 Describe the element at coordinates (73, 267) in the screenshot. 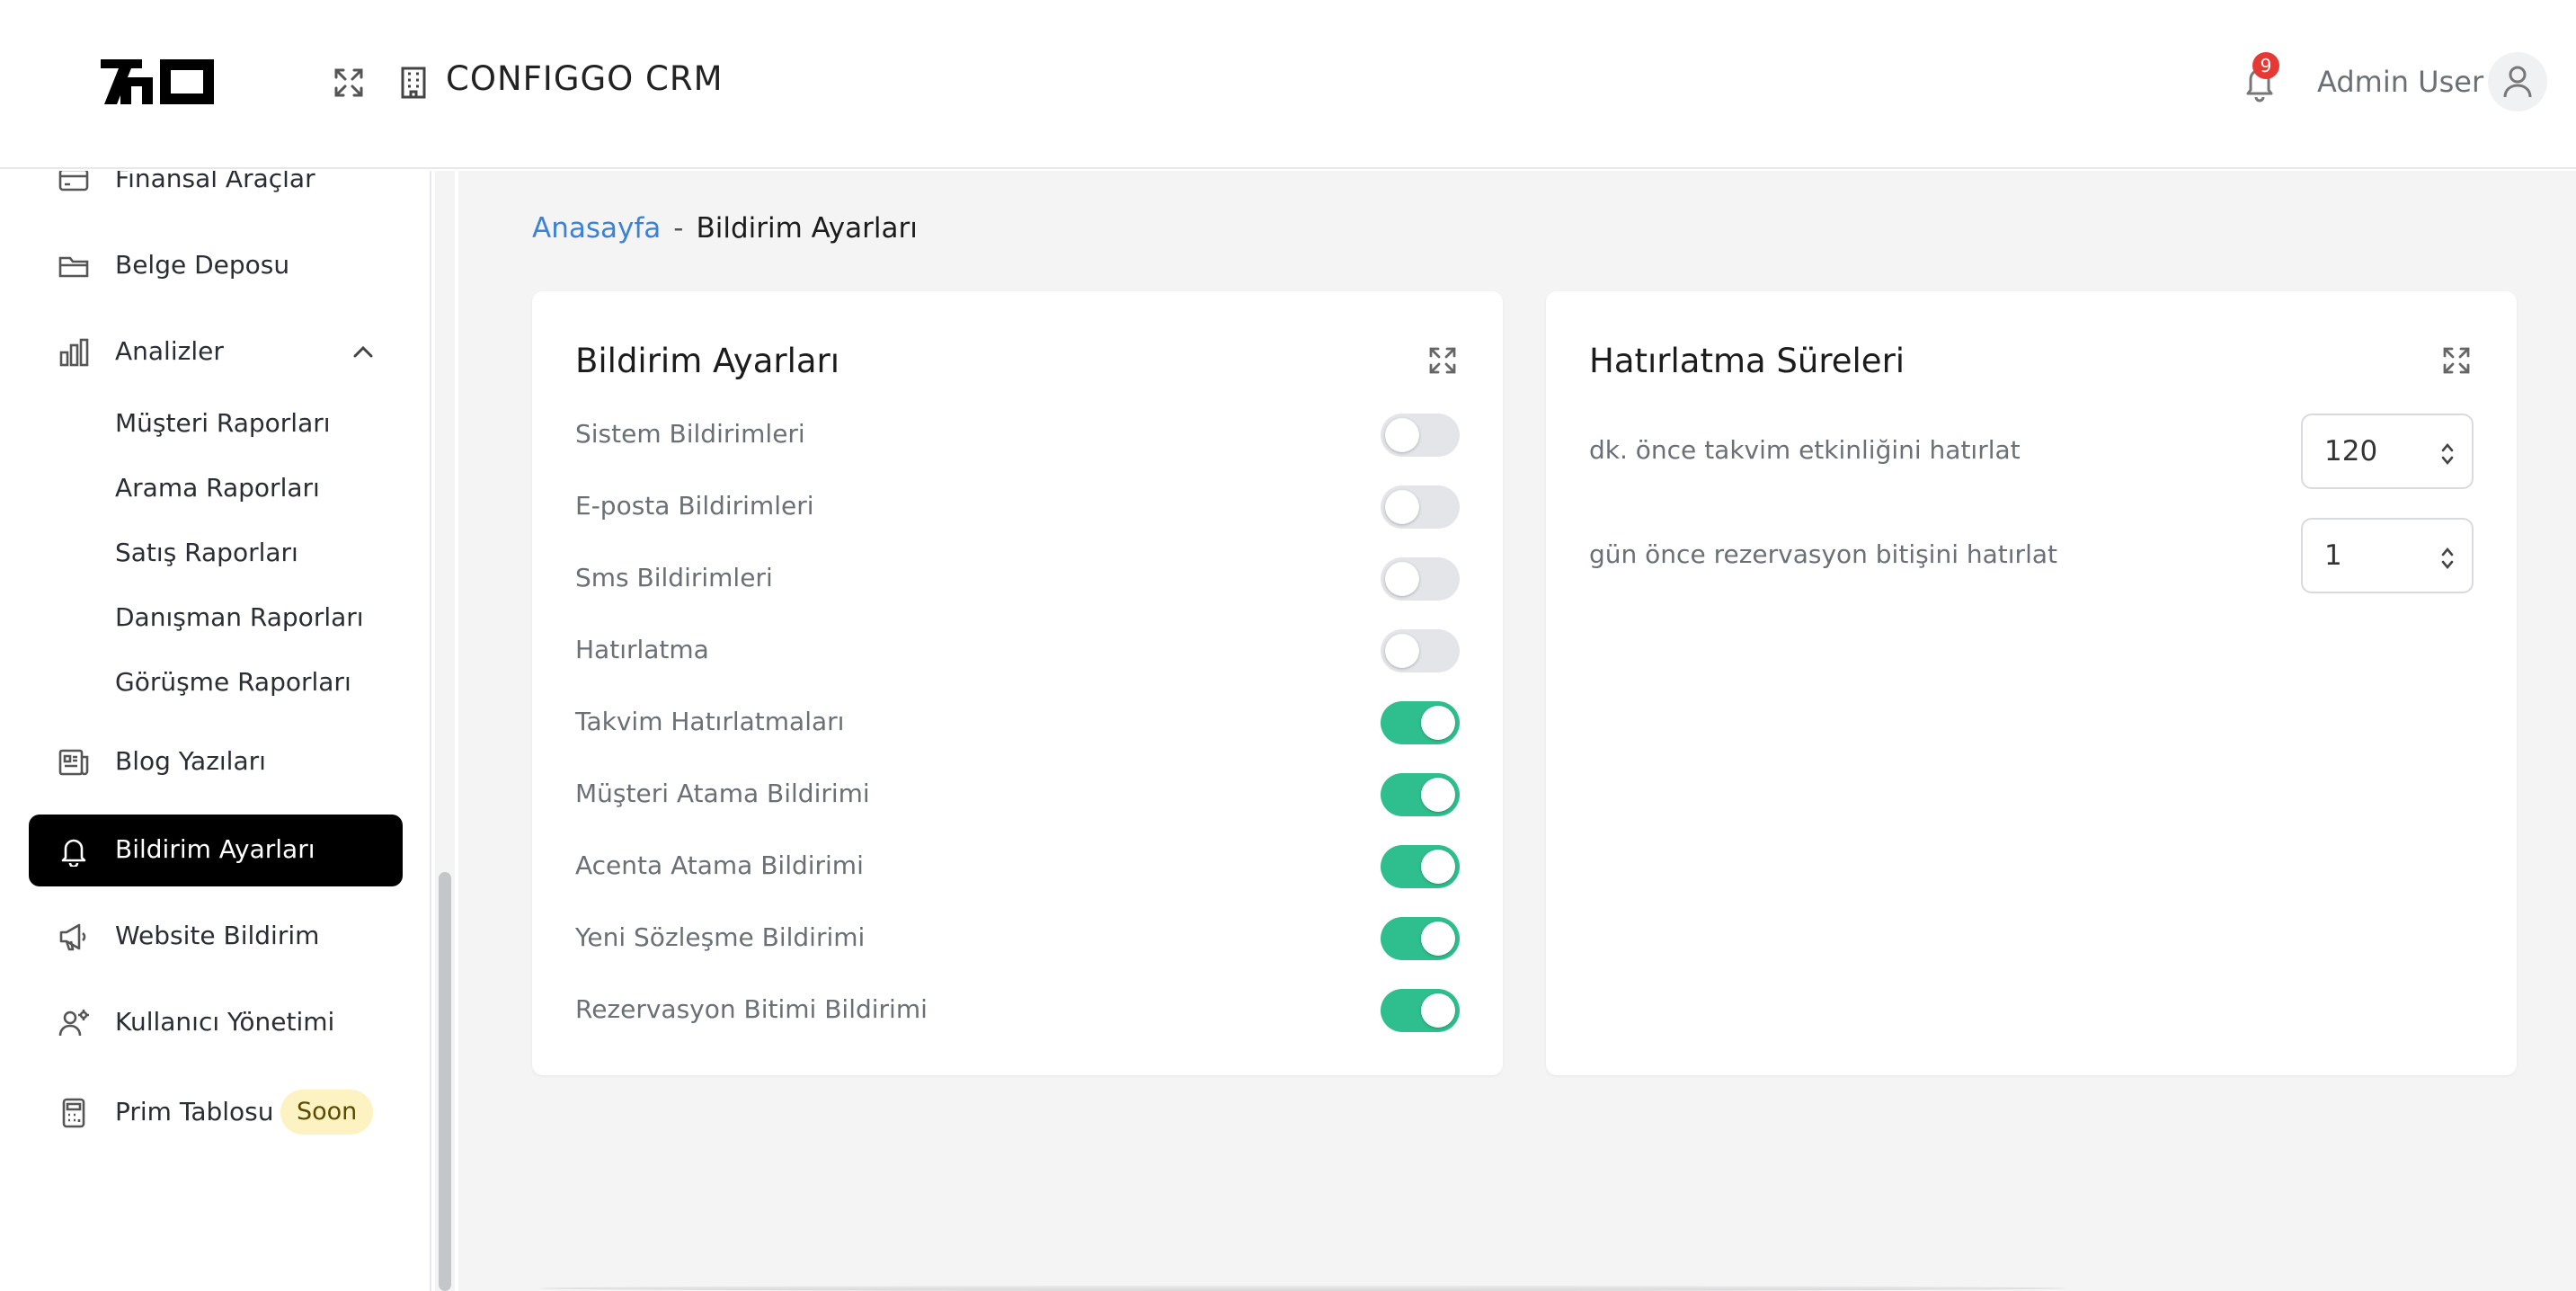

I see `folder-icon` at that location.